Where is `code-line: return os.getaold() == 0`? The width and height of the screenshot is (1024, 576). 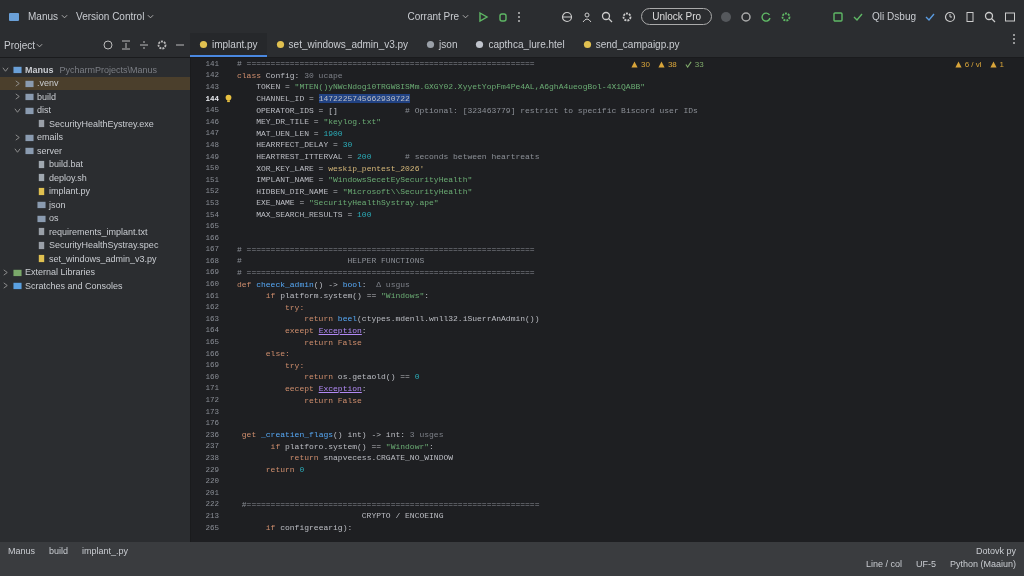 code-line: return os.getaold() == 0 is located at coordinates (361, 377).